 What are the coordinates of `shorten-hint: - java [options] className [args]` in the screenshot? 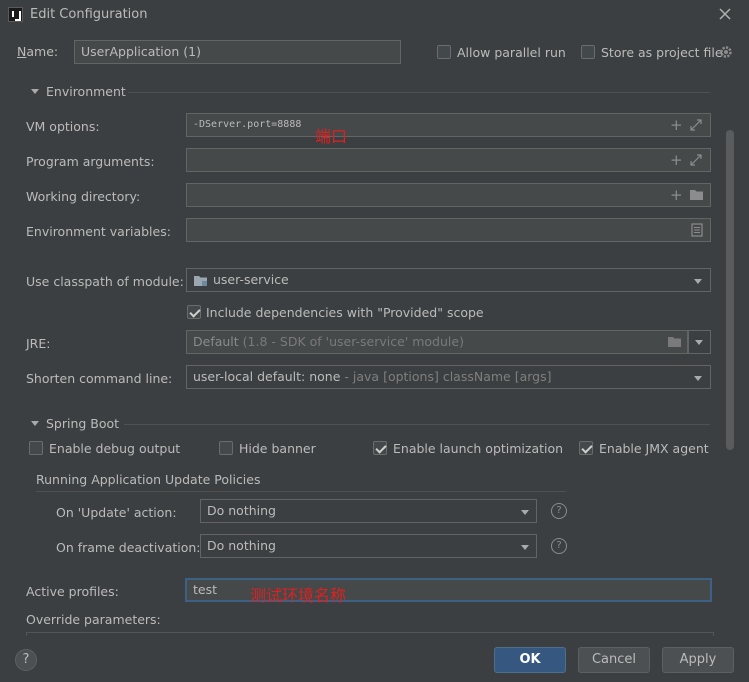 It's located at (448, 376).